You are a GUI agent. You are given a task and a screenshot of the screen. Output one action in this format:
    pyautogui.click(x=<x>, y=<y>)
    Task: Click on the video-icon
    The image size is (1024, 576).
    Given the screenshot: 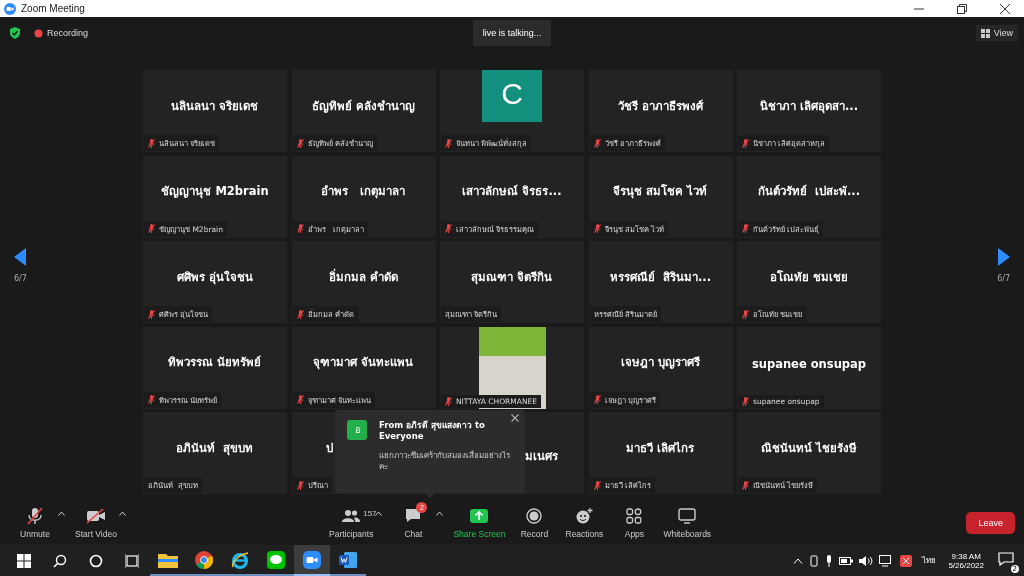 What is the action you would take?
    pyautogui.click(x=96, y=515)
    